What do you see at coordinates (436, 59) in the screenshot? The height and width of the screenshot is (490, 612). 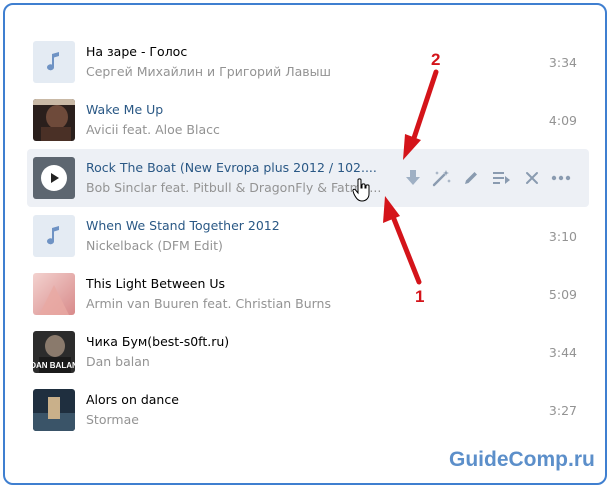 I see `annotation-label-2: 2` at bounding box center [436, 59].